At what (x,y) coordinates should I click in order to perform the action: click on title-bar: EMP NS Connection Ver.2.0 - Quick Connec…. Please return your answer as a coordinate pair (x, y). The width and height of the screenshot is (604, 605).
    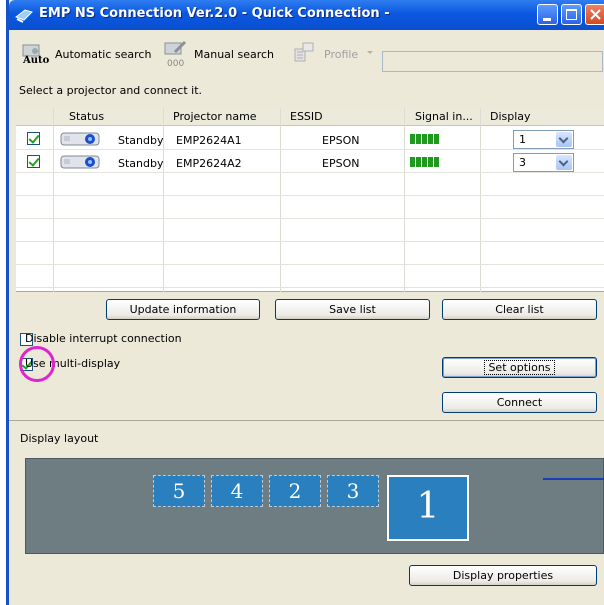
    Looking at the image, I should click on (306, 15).